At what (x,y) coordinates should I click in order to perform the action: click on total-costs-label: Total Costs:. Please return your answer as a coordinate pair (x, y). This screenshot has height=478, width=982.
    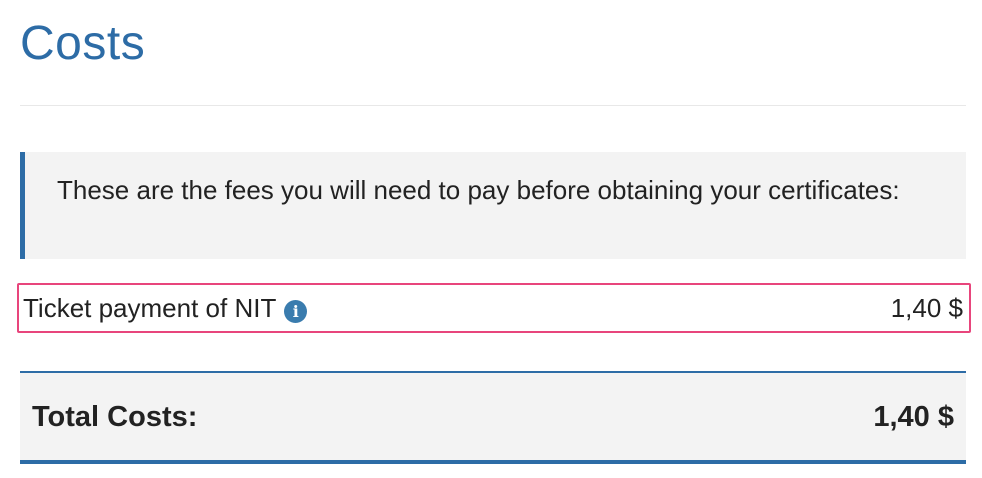
    Looking at the image, I should click on (115, 417).